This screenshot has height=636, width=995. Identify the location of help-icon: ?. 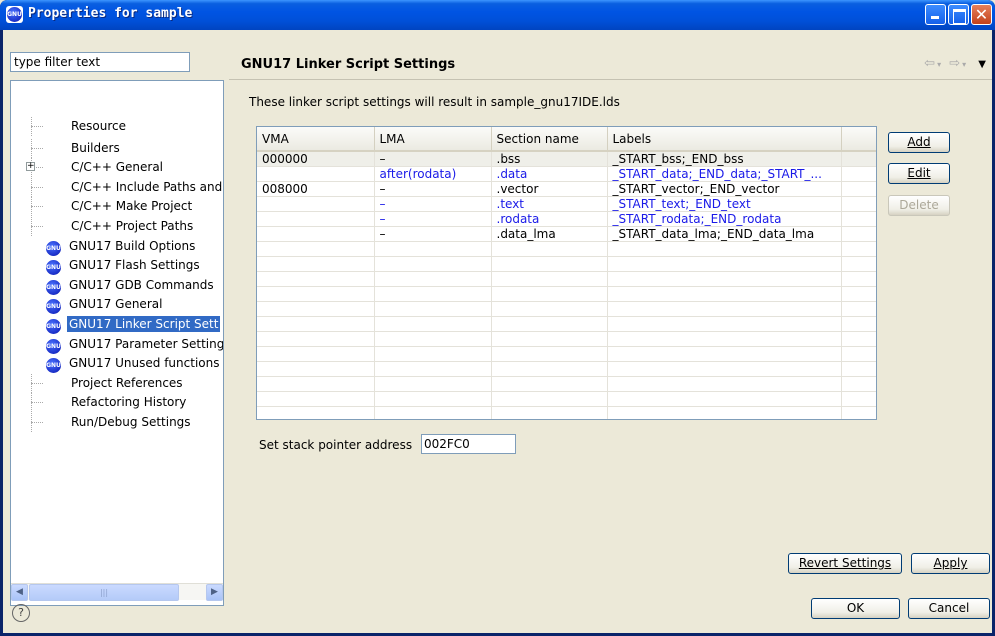
(21, 613).